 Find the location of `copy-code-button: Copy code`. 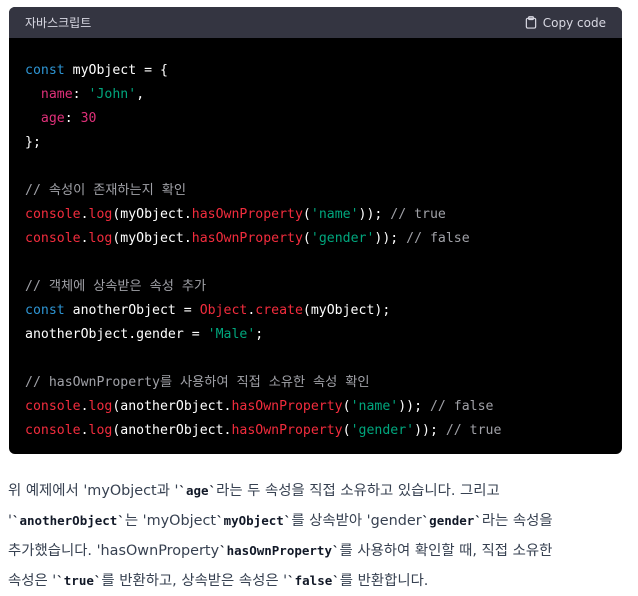

copy-code-button: Copy code is located at coordinates (565, 23).